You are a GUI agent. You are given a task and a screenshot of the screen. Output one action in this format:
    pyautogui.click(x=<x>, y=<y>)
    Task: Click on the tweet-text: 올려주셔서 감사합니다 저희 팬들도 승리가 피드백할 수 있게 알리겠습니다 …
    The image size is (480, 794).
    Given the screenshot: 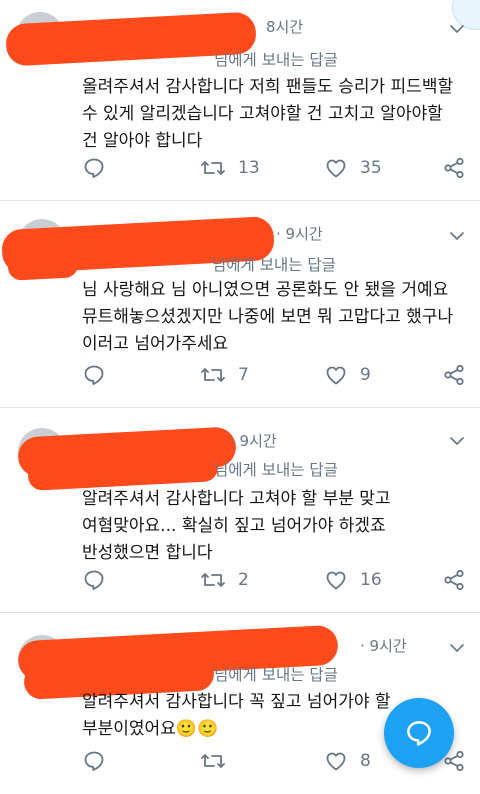 What is the action you would take?
    pyautogui.click(x=268, y=114)
    